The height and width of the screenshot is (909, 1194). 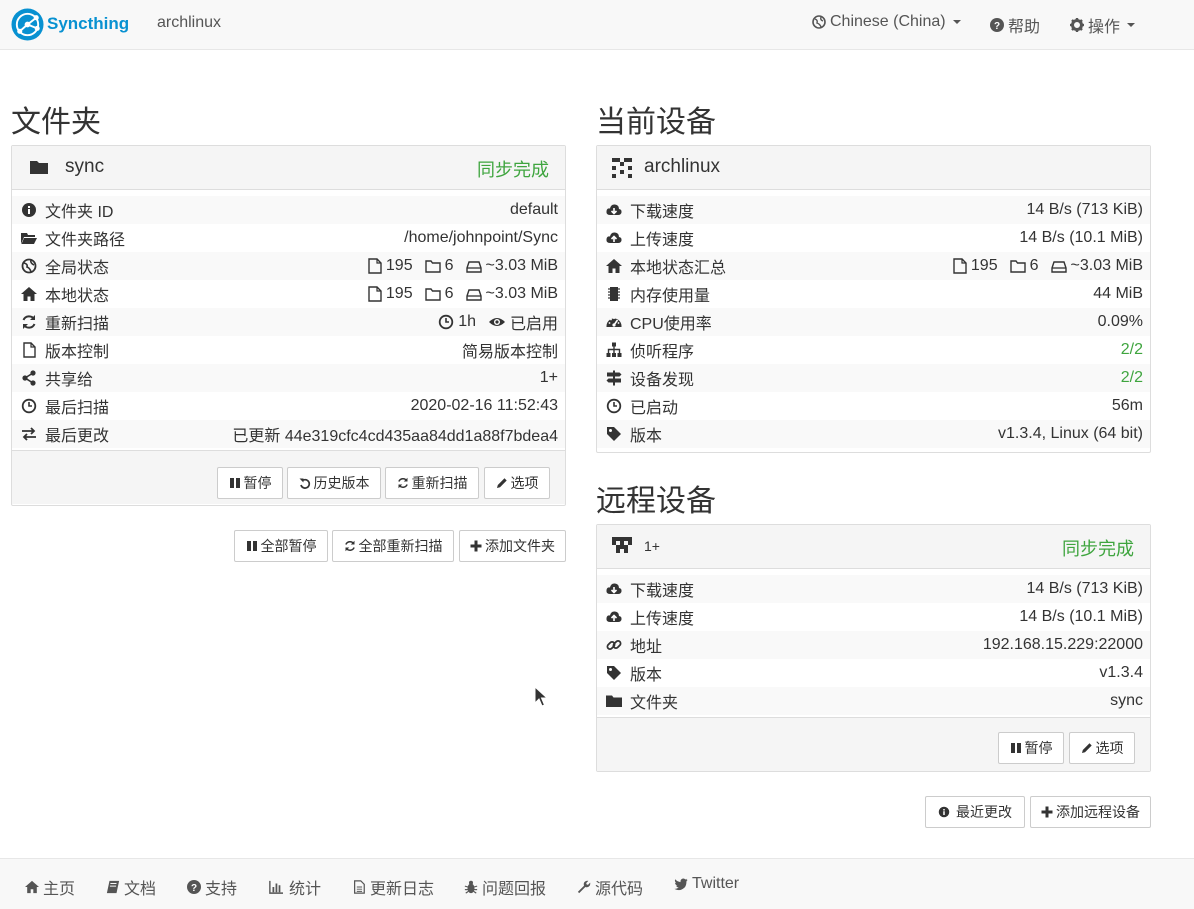 I want to click on version-value: v1.3.4, Linux (64 bit), so click(x=1070, y=433).